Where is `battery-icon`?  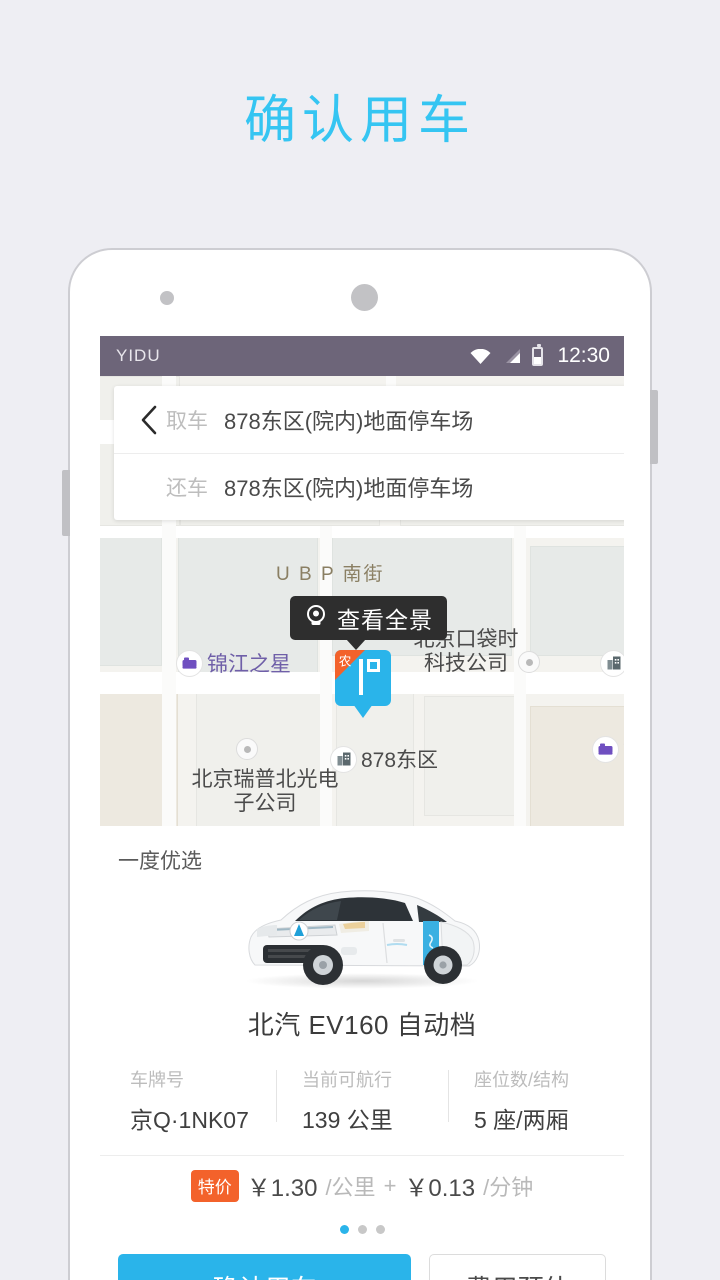
battery-icon is located at coordinates (538, 354).